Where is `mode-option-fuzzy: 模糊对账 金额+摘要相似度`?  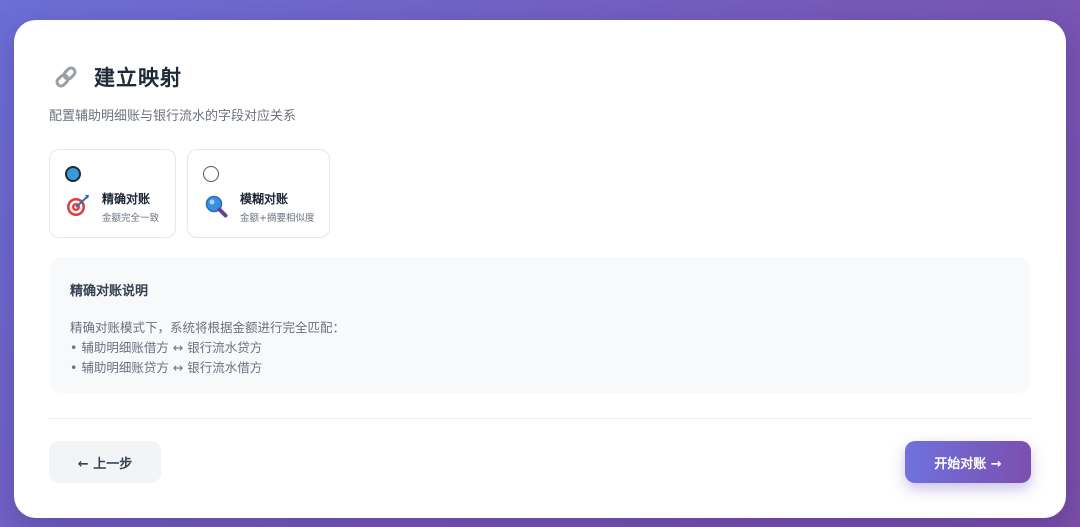
mode-option-fuzzy: 模糊对账 金额+摘要相似度 is located at coordinates (258, 193).